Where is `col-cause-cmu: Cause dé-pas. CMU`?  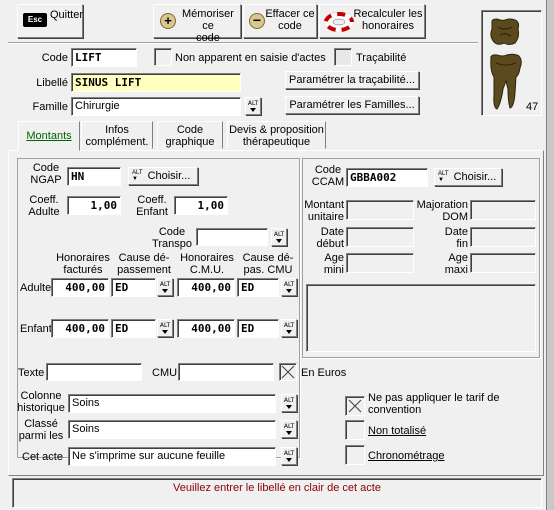
col-cause-cmu: Cause dé-pas. CMU is located at coordinates (268, 264).